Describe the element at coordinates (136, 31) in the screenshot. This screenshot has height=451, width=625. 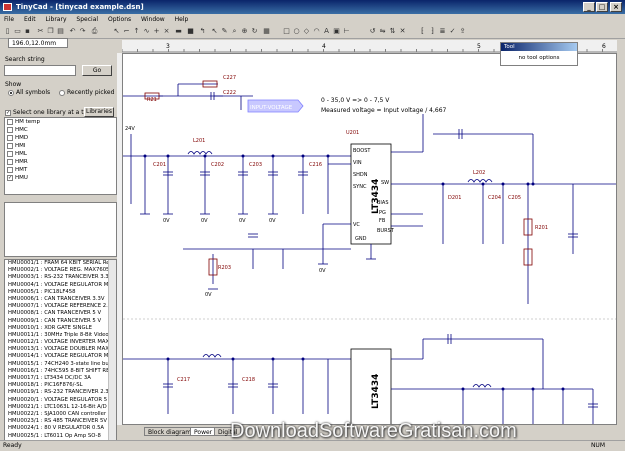
I see `bus-tool-icon: ↑` at that location.